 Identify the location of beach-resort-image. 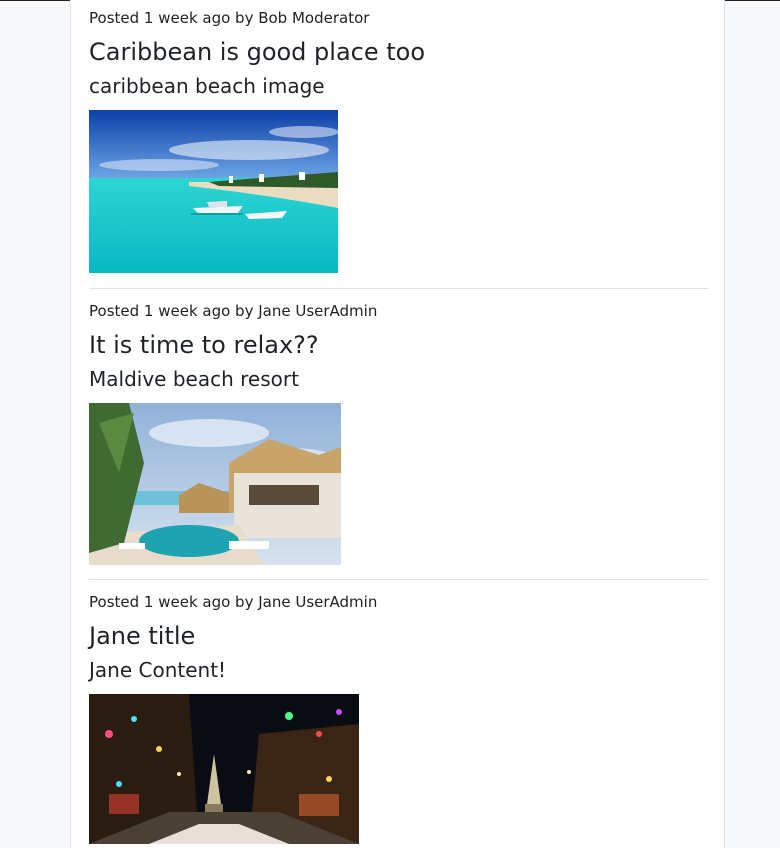
(215, 484).